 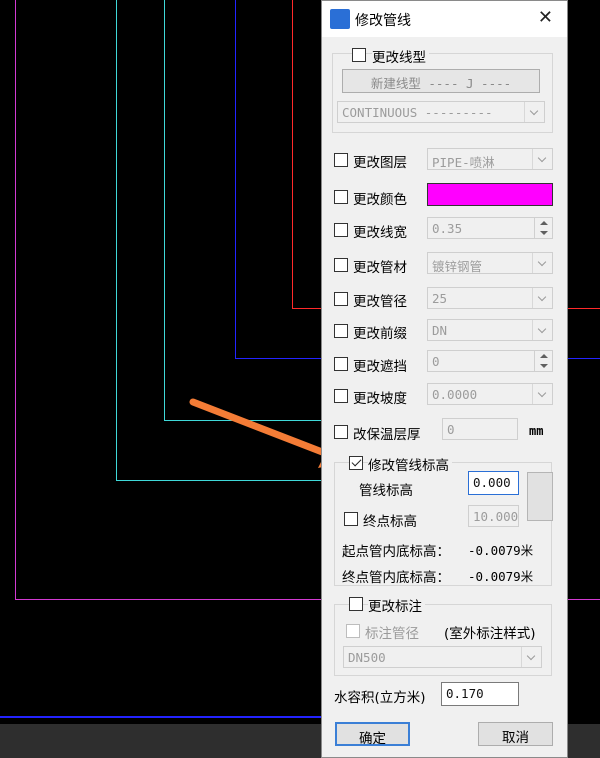 What do you see at coordinates (440, 298) in the screenshot?
I see `diameter-select-value: 25` at bounding box center [440, 298].